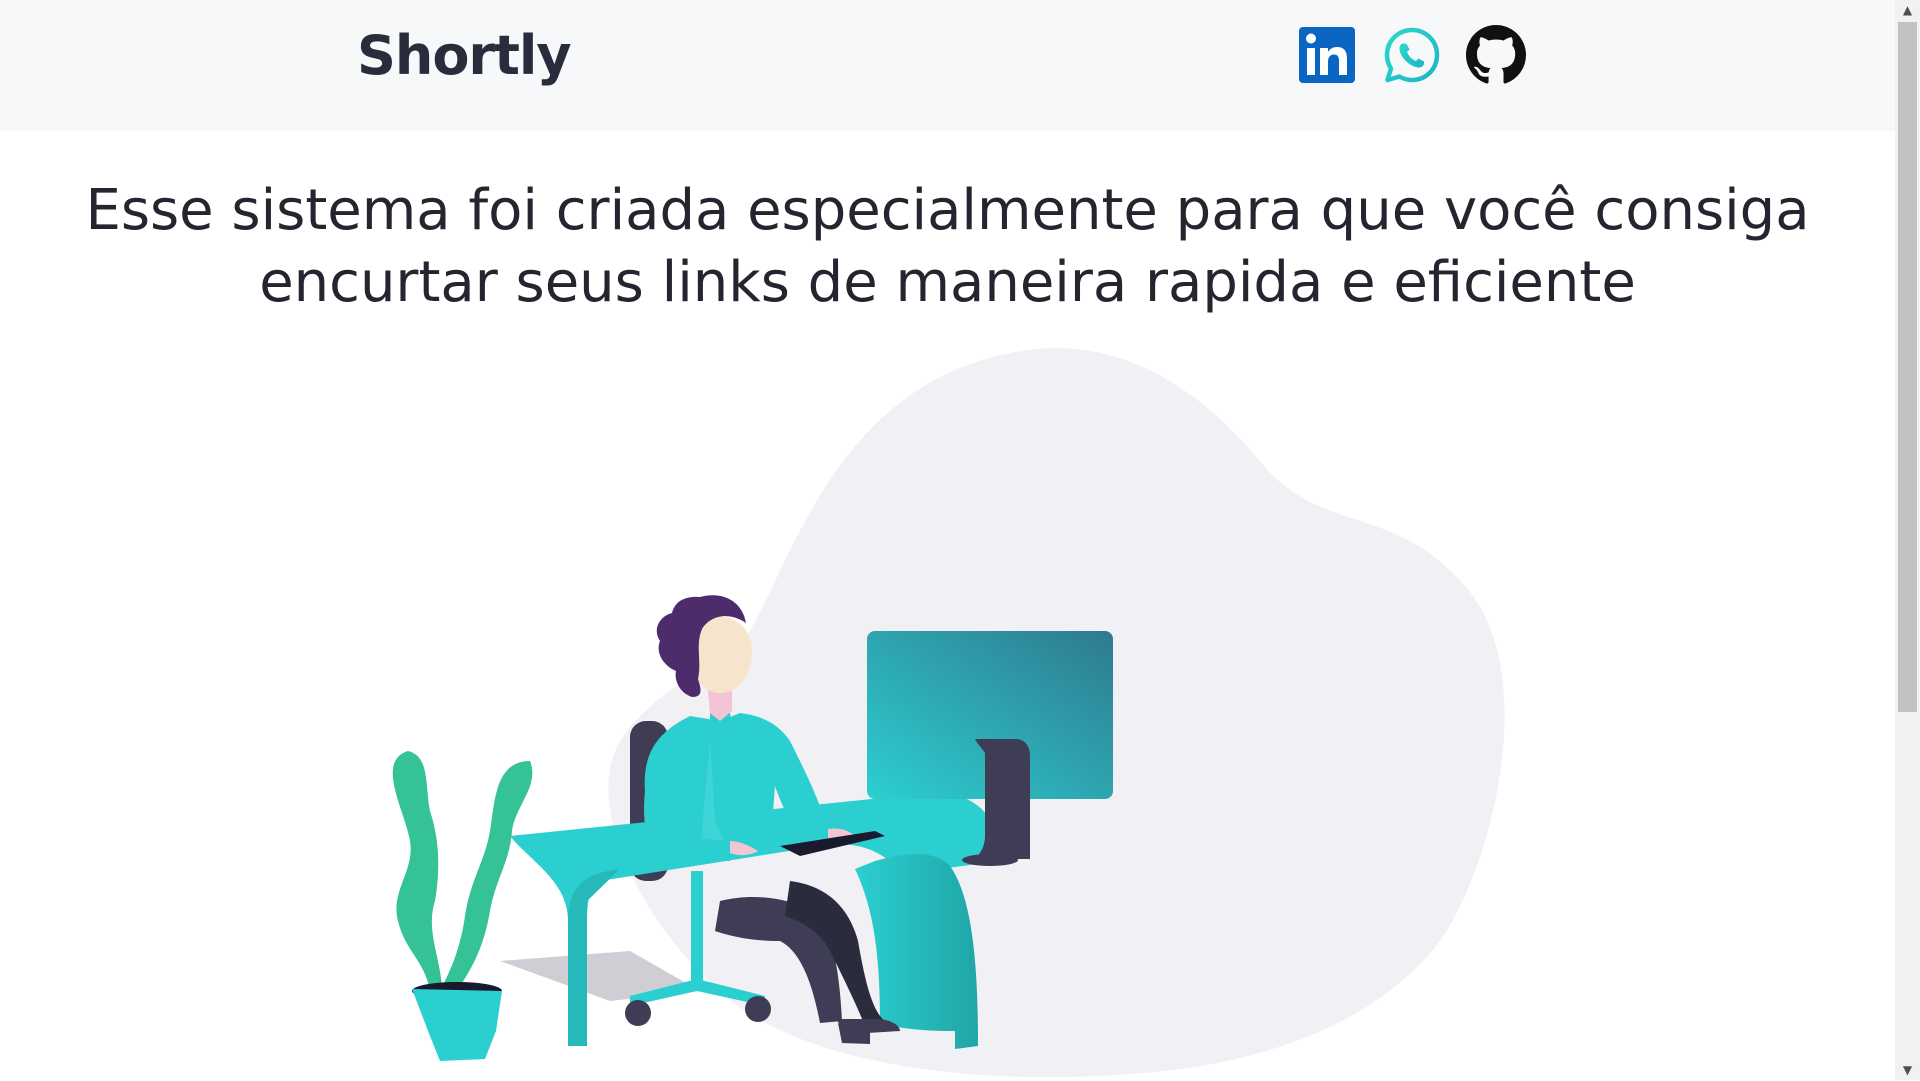 The height and width of the screenshot is (1081, 1920). I want to click on whatsapp-icon, so click(1412, 55).